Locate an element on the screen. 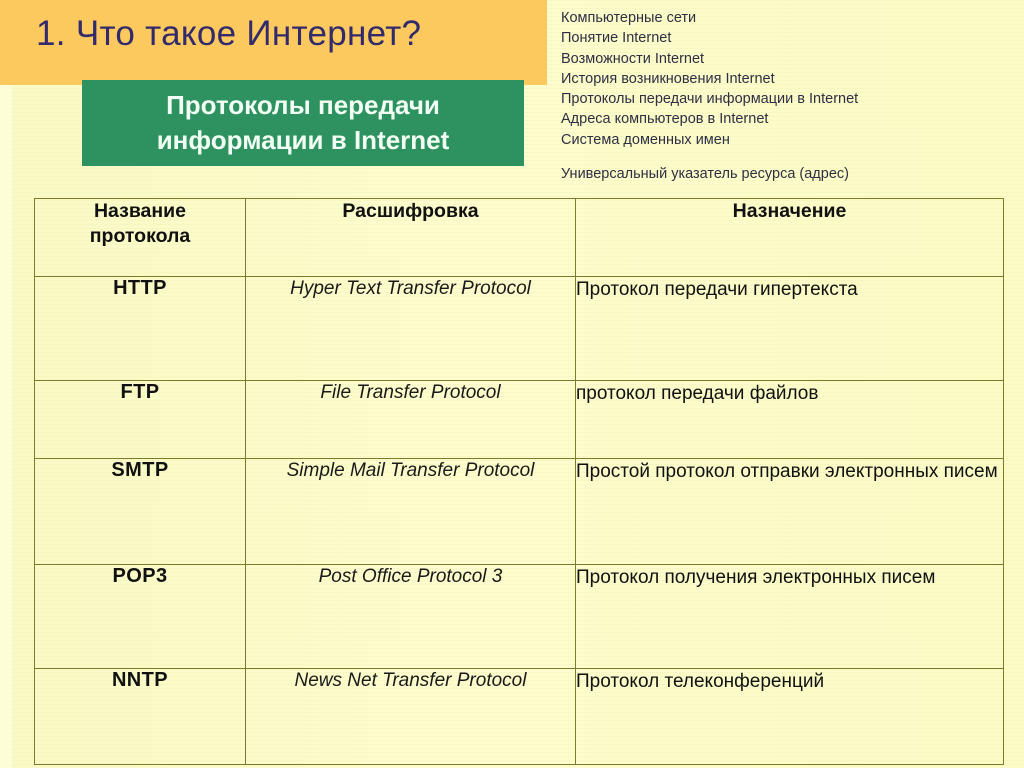 Image resolution: width=1024 pixels, height=768 pixels. cell-protocol-expansion: File Transfer Protocol is located at coordinates (410, 419).